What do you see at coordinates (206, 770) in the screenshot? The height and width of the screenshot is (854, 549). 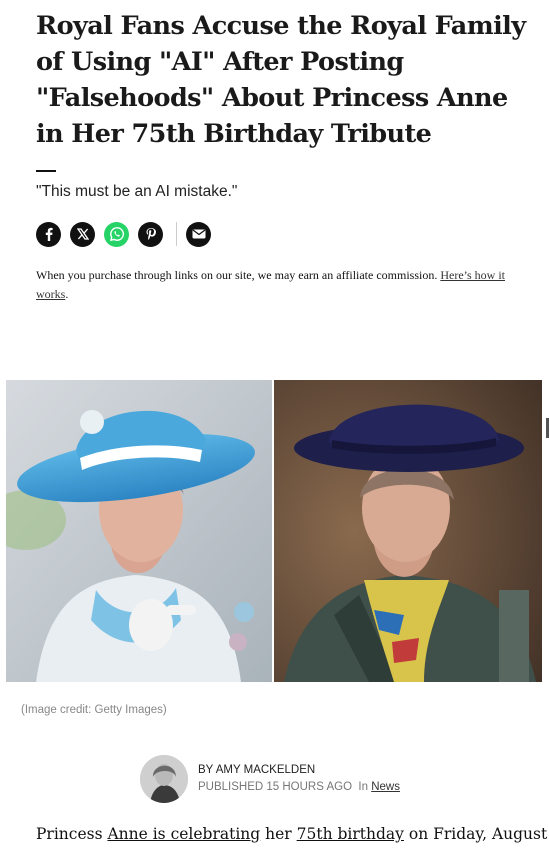 I see `by-label: BY` at bounding box center [206, 770].